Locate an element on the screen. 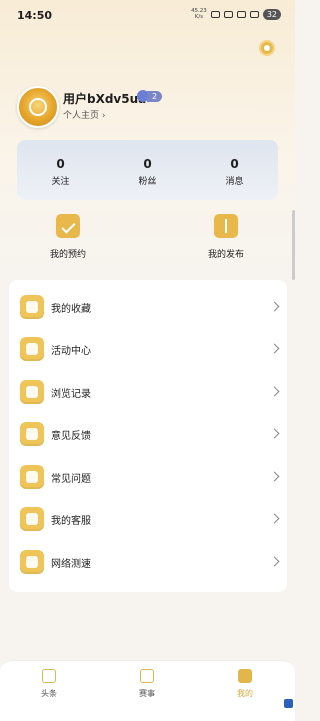  bottom-tab-bar: 头条 赛事 我的 is located at coordinates (147, 690).